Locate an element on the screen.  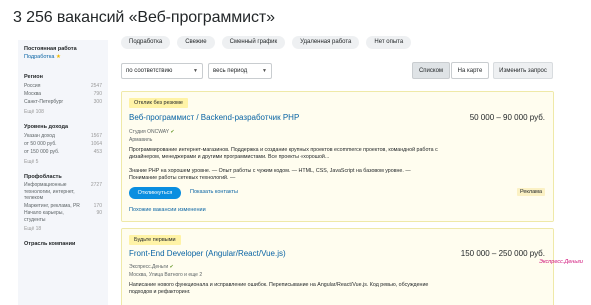
vacancy-city: Армавиль is located at coordinates (141, 140).